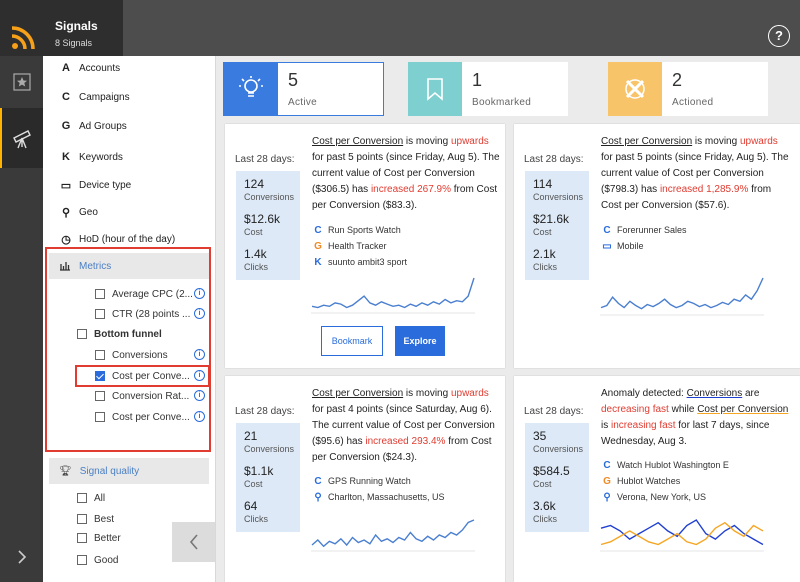 The height and width of the screenshot is (582, 800). Describe the element at coordinates (682, 533) in the screenshot. I see `cost-per-conversion-series` at that location.